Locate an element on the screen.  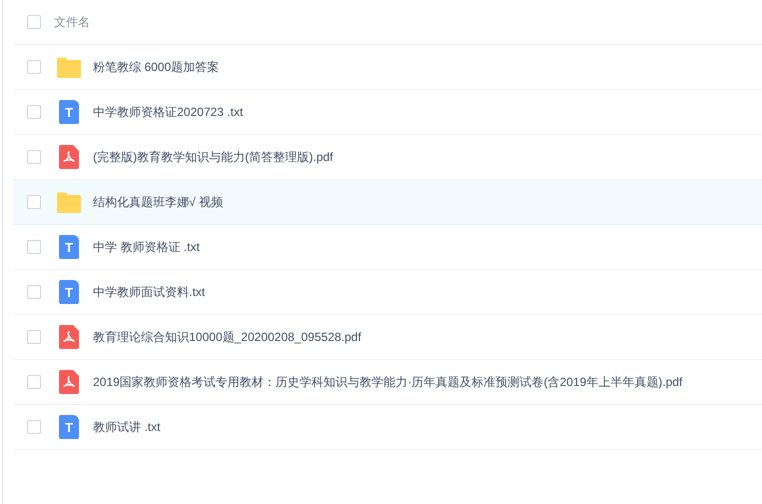
file-name: 粉笔教综 6000题加答案 is located at coordinates (156, 67).